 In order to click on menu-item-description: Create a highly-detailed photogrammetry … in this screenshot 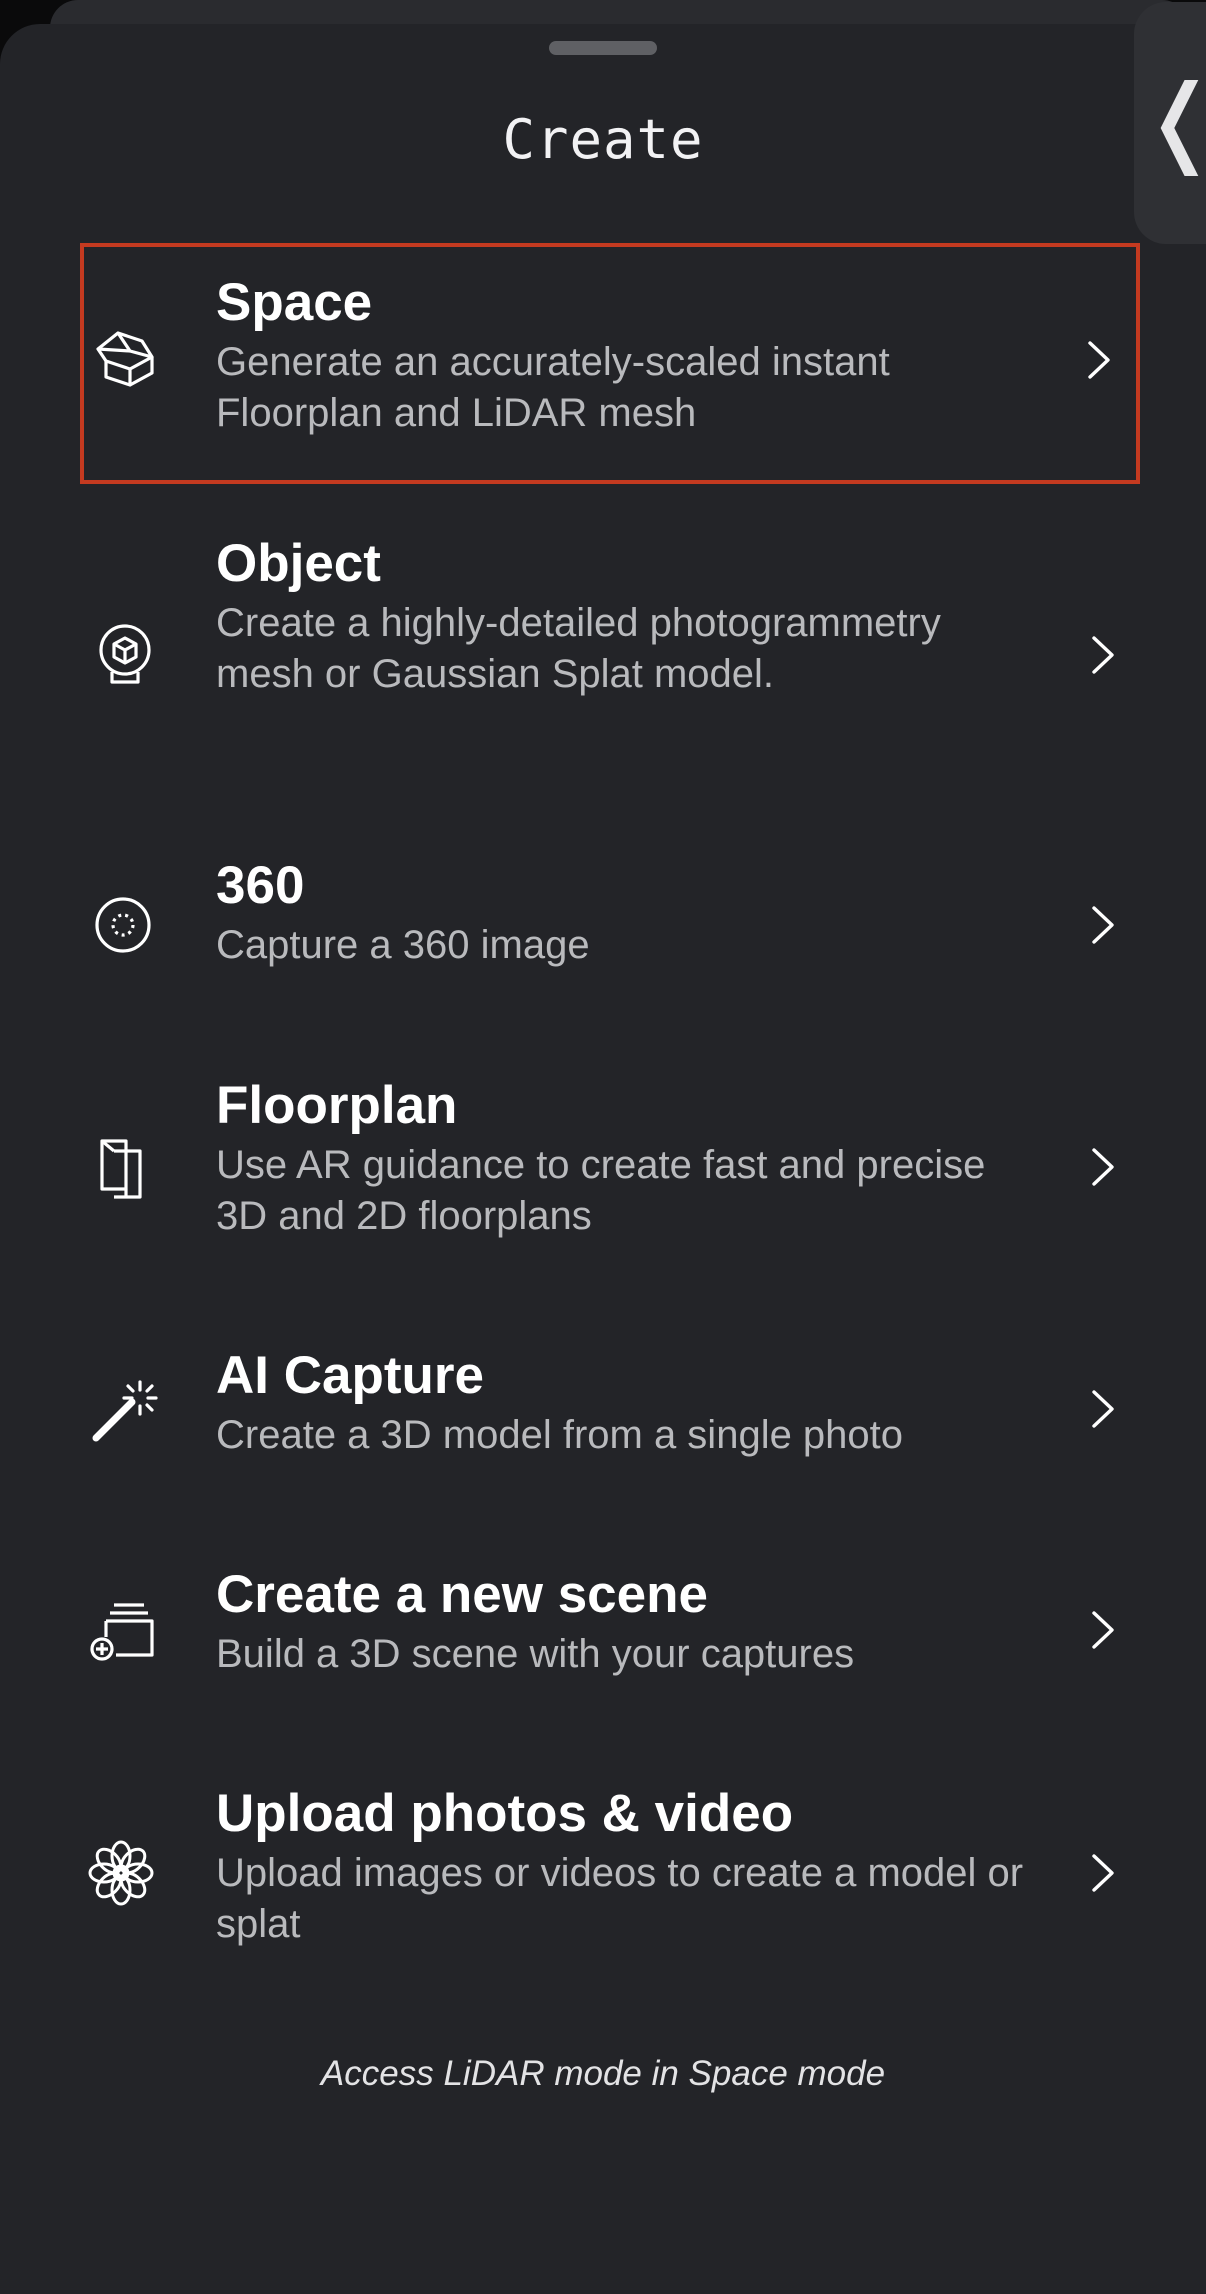, I will do `click(578, 648)`.